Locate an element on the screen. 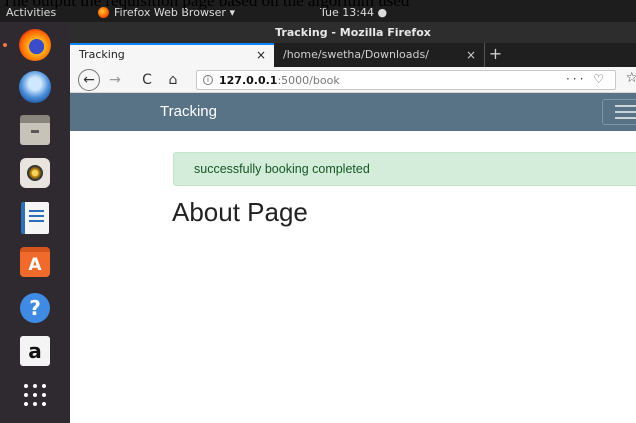 The image size is (636, 423). reload-button: C is located at coordinates (147, 80).